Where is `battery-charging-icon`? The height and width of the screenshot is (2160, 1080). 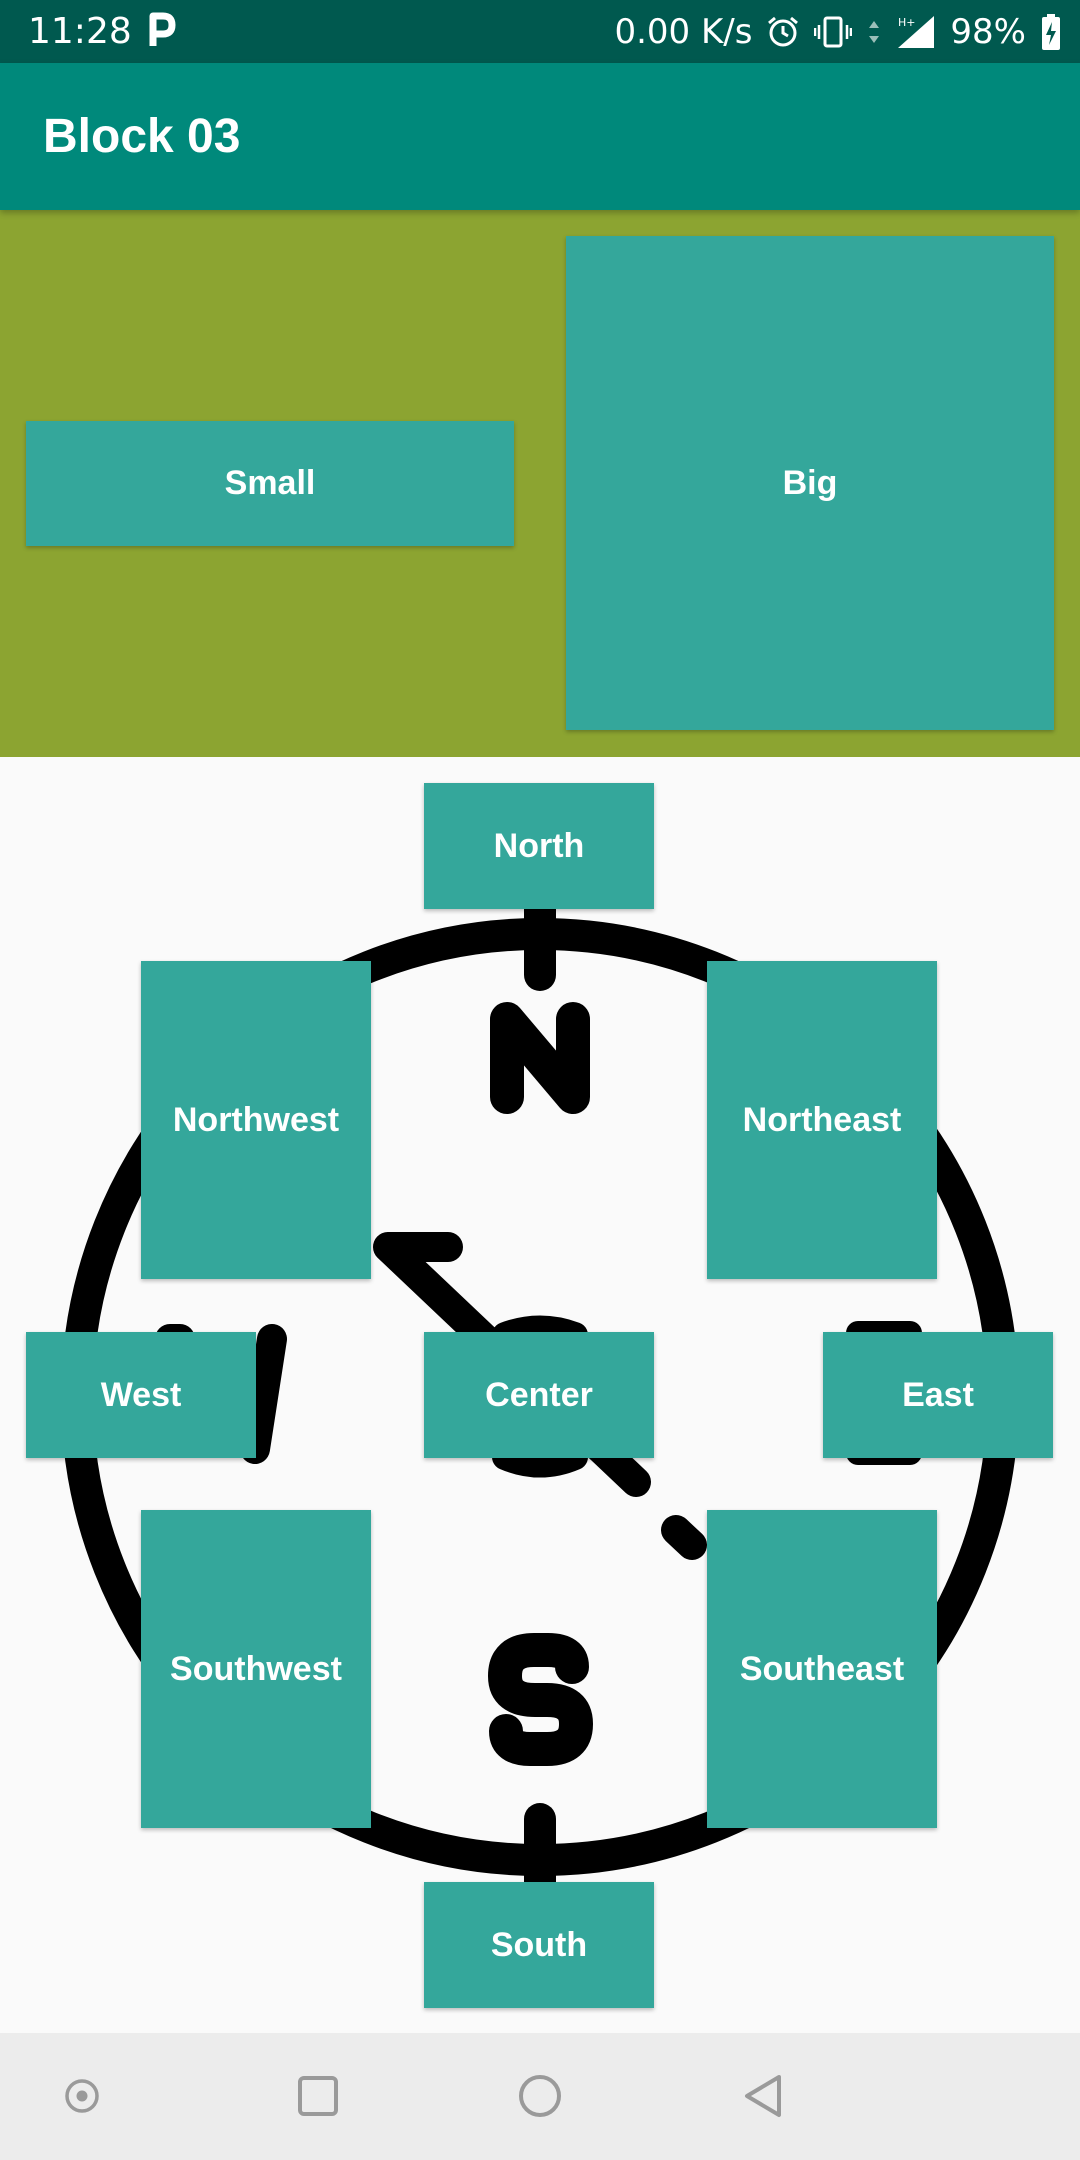 battery-charging-icon is located at coordinates (1051, 32).